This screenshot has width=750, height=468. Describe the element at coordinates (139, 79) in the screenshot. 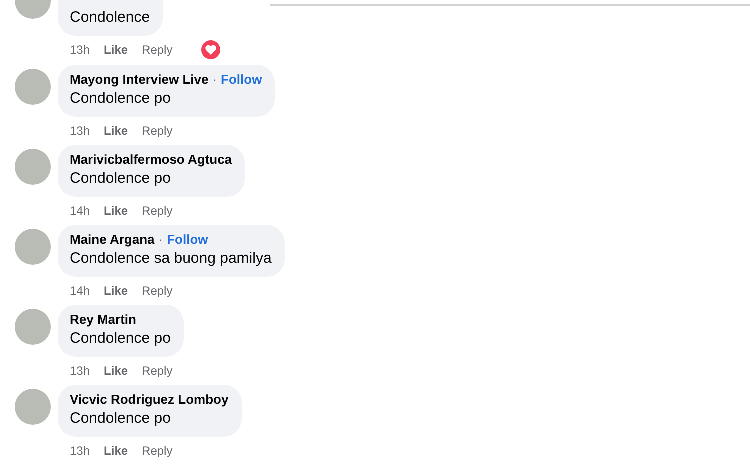

I see `author-name: Mayong Interview Live` at that location.